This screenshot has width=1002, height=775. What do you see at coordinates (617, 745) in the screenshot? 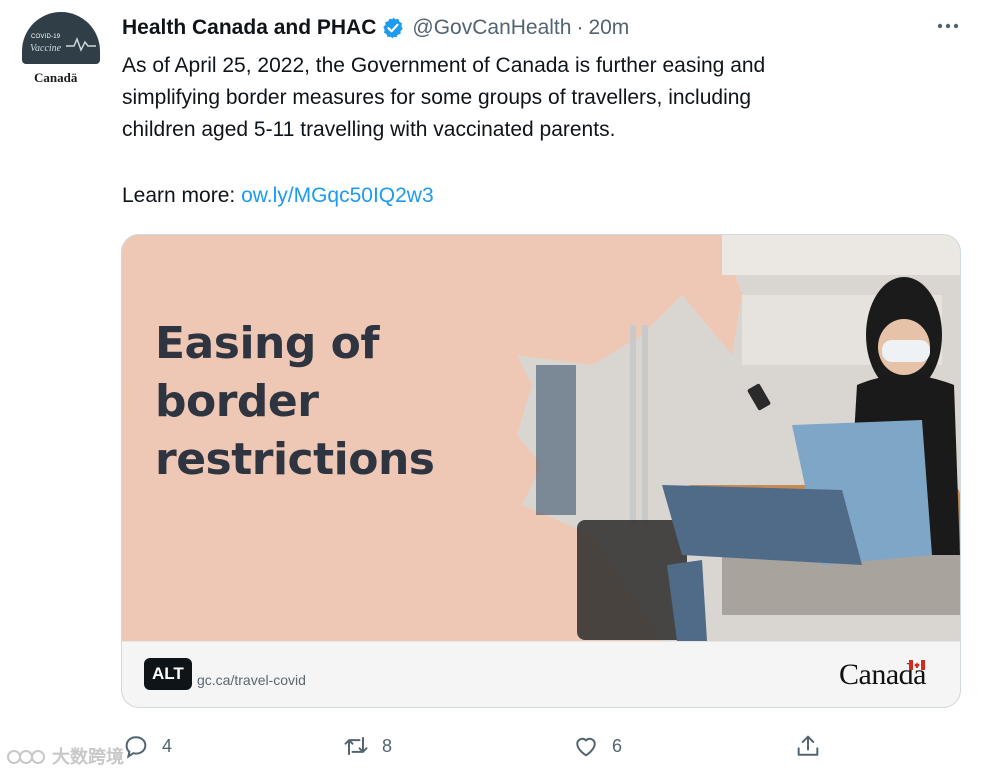
I see `like-count: 6` at bounding box center [617, 745].